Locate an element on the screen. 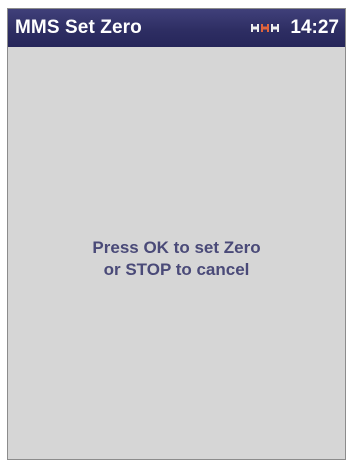 The image size is (352, 467). instruction-message: Press OK to set Zero or STOP to cancel is located at coordinates (176, 259).